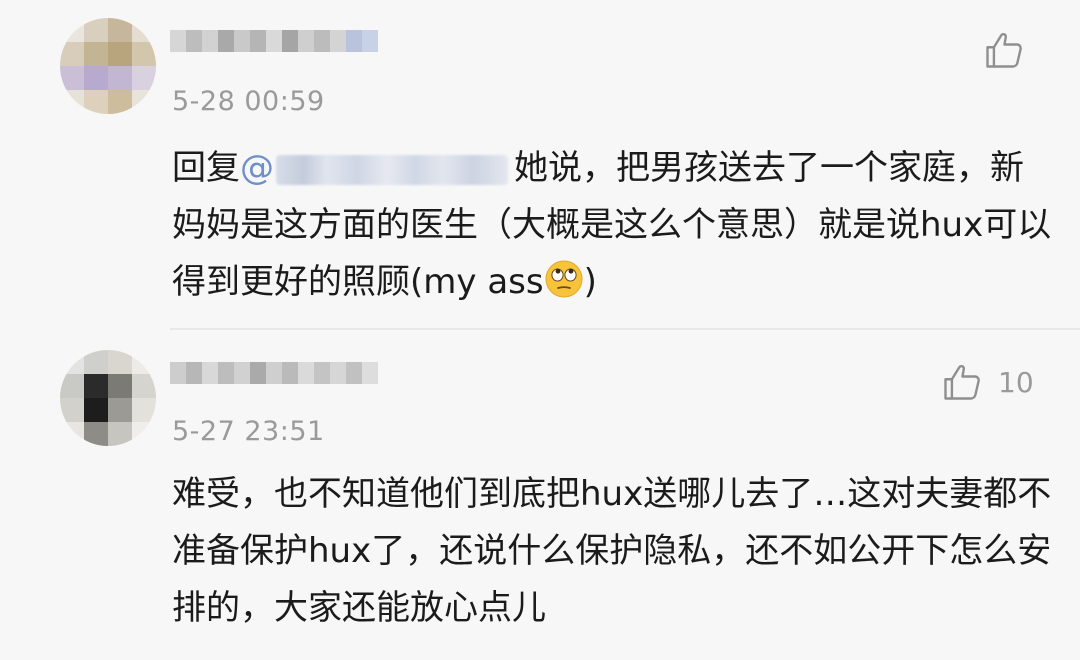  I want to click on face-with-rolling-eyes-emoji, so click(564, 281).